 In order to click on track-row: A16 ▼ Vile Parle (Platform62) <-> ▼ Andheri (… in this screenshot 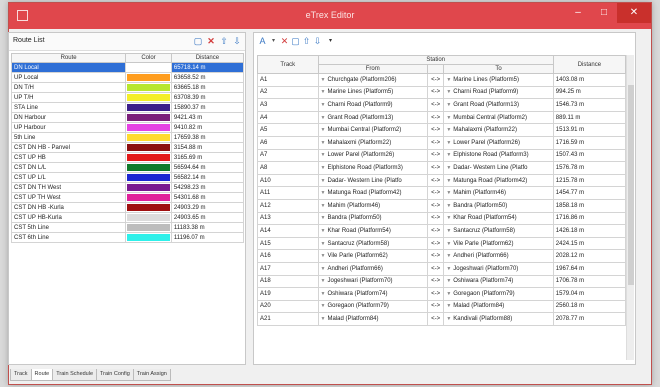, I will do `click(442, 256)`.